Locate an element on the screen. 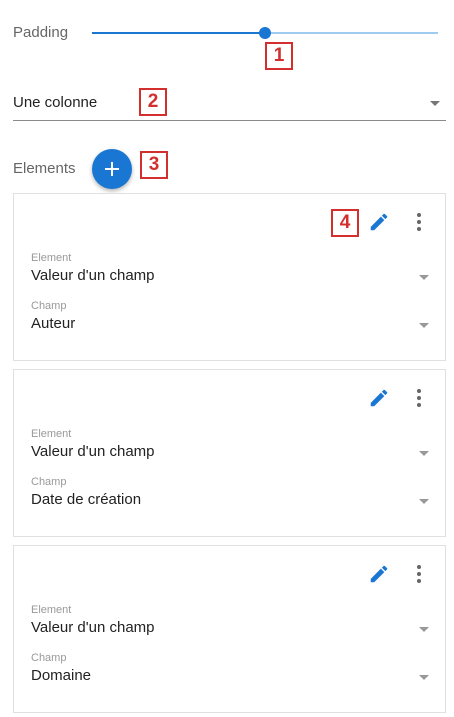  add-element-button is located at coordinates (112, 169).